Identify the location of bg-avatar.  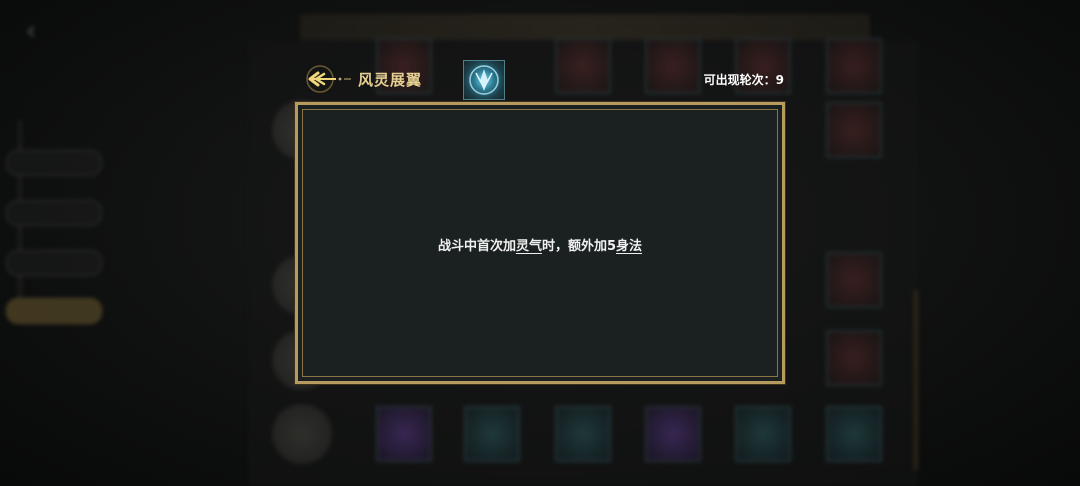
(302, 434).